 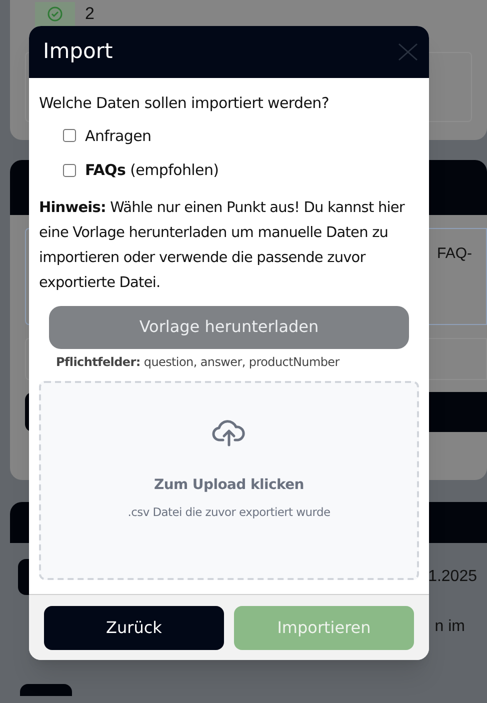 I want to click on dropzone-title: Zum Upload klicken, so click(x=229, y=485).